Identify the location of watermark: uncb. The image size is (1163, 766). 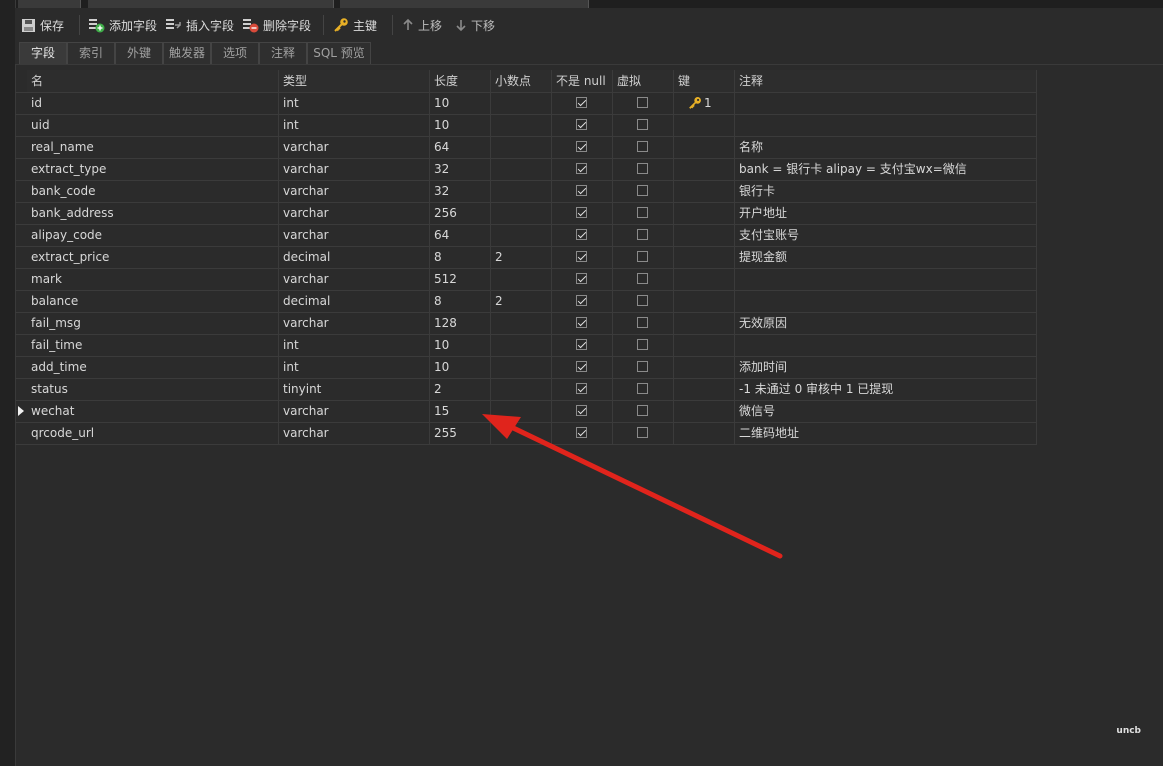
(1128, 731).